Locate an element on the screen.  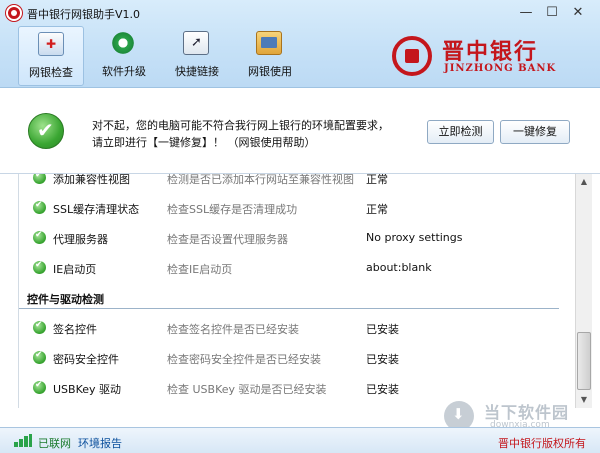
list-item: 密码安全控件 检查密码安全控件是否已经安装 已安装 is located at coordinates (296, 358).